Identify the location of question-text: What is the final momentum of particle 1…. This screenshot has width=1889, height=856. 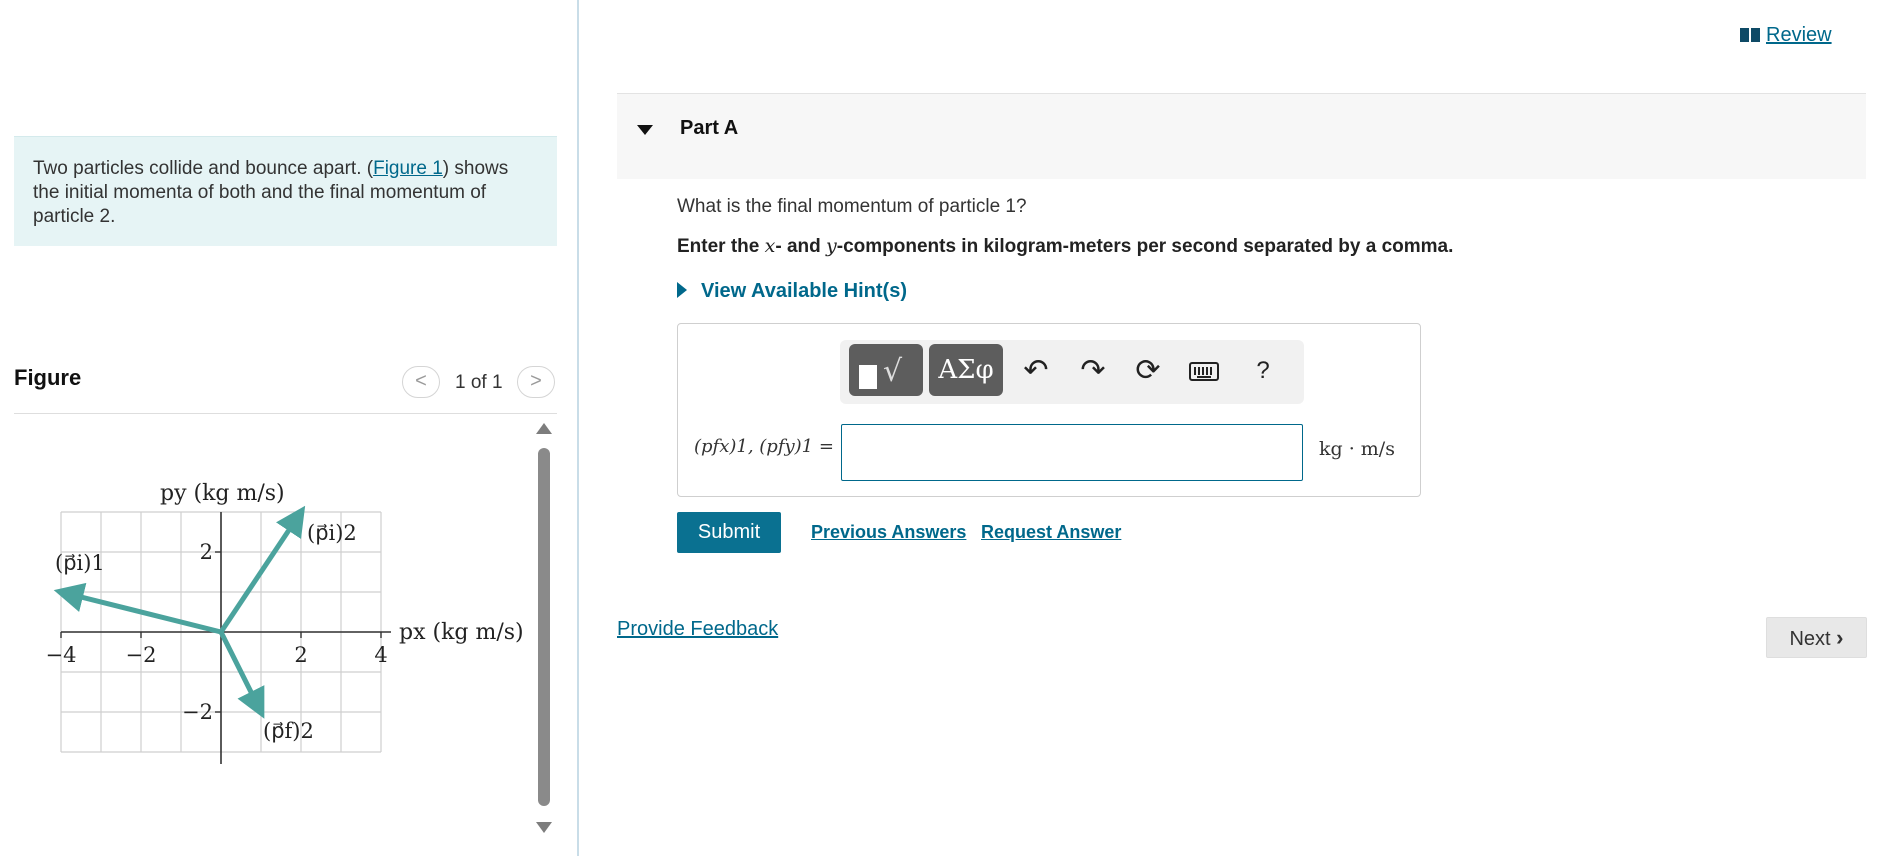
(852, 206).